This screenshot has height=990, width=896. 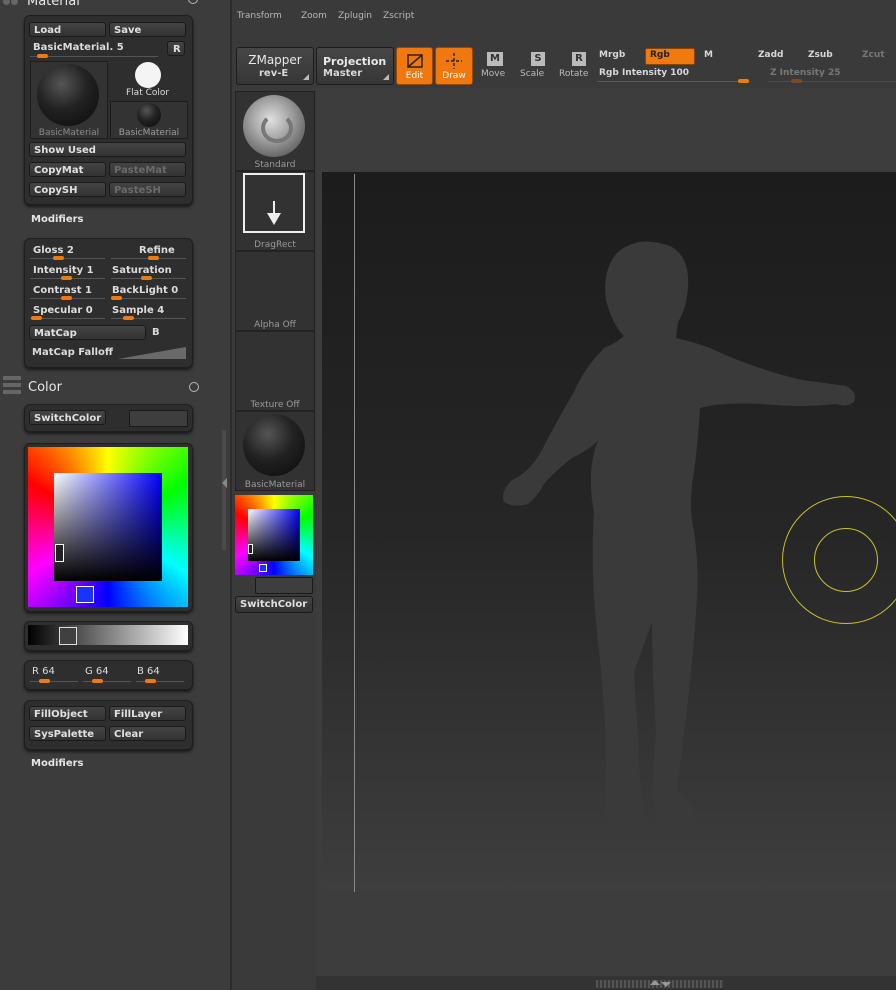 I want to click on bottom-scroll-handle, so click(x=660, y=984).